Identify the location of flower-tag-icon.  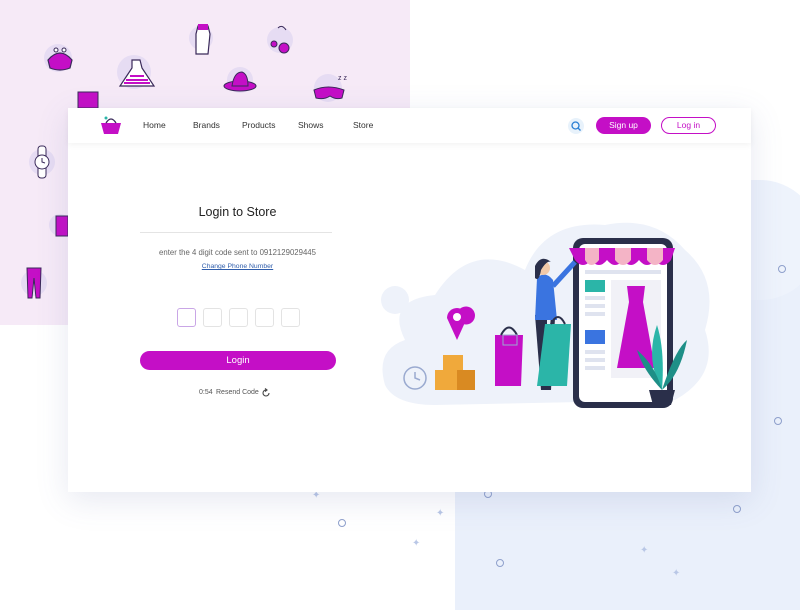
(280, 39).